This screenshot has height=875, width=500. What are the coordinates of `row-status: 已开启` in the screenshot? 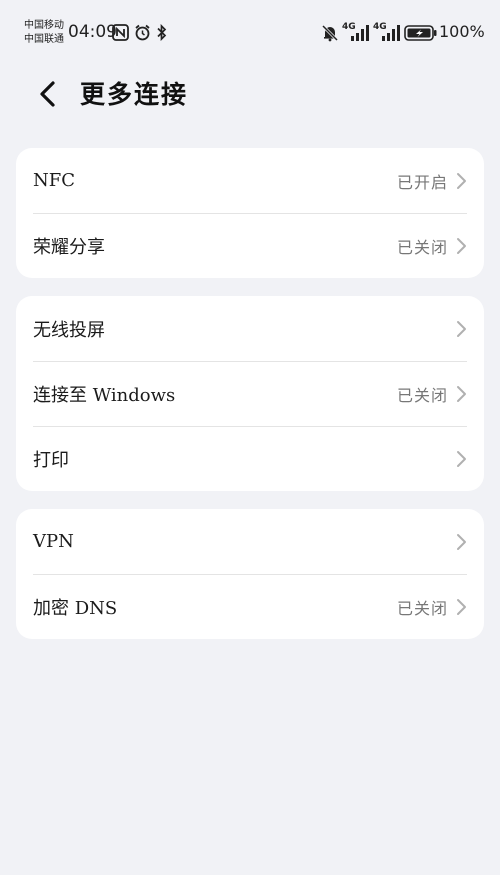 It's located at (422, 182).